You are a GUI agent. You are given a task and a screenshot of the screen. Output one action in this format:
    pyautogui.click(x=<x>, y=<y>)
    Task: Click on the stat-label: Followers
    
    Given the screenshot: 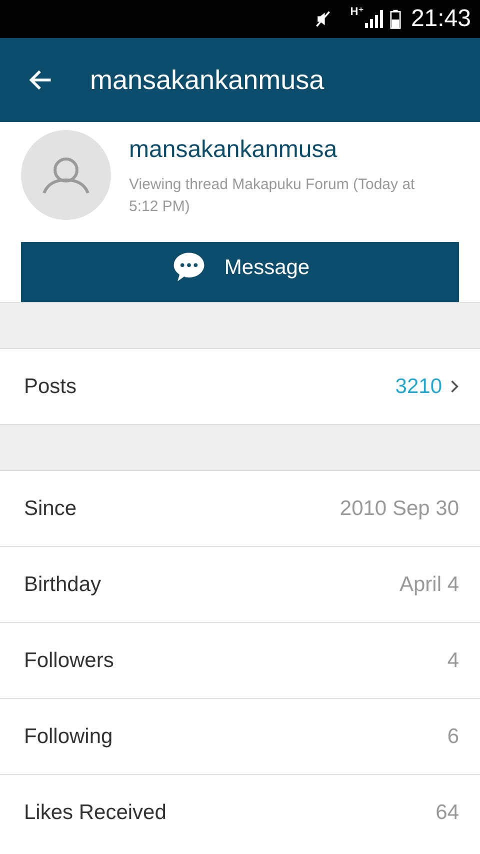 What is the action you would take?
    pyautogui.click(x=69, y=660)
    